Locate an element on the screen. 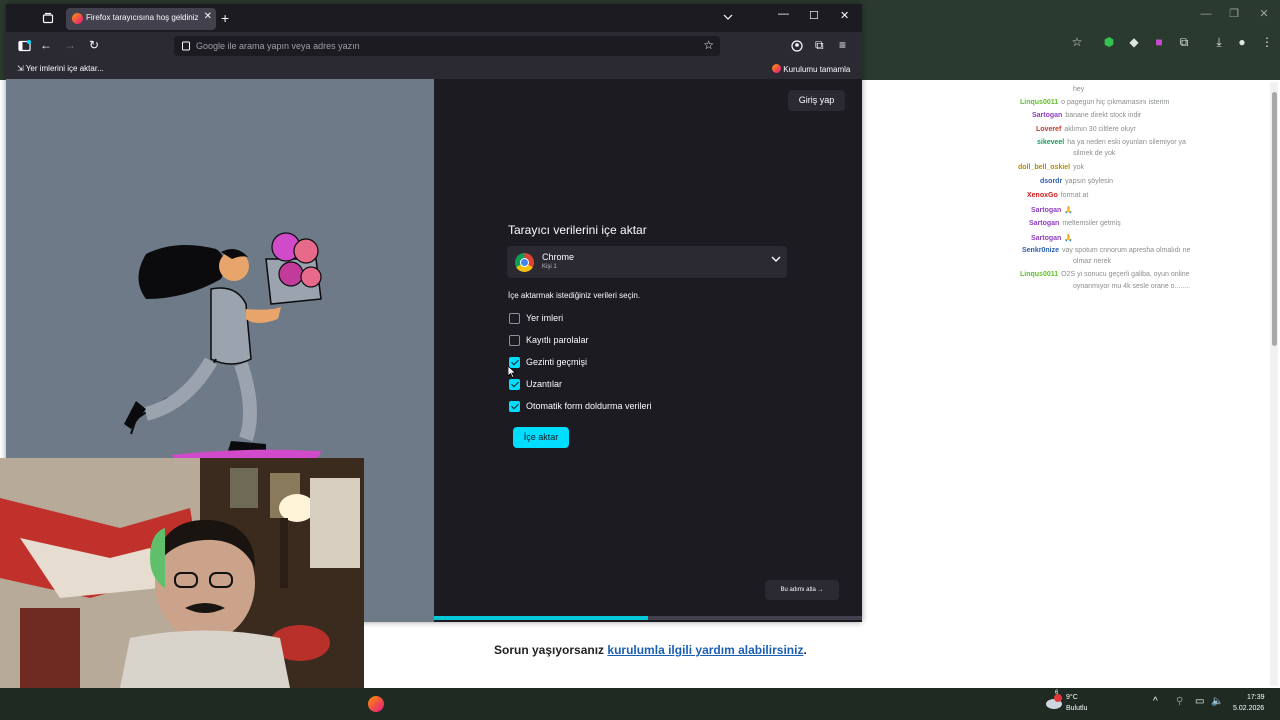 The height and width of the screenshot is (720, 1280). import-option-label: Gezinti geçmişi is located at coordinates (557, 362).